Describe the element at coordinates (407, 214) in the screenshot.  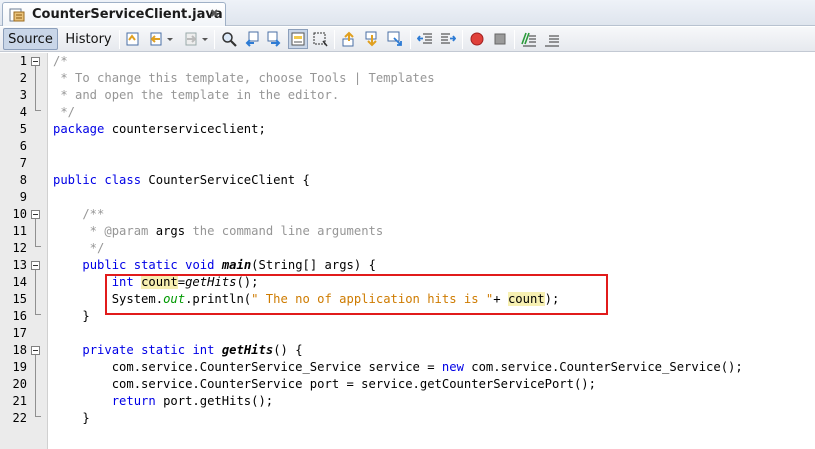
I see `code-line: 10 /**` at that location.